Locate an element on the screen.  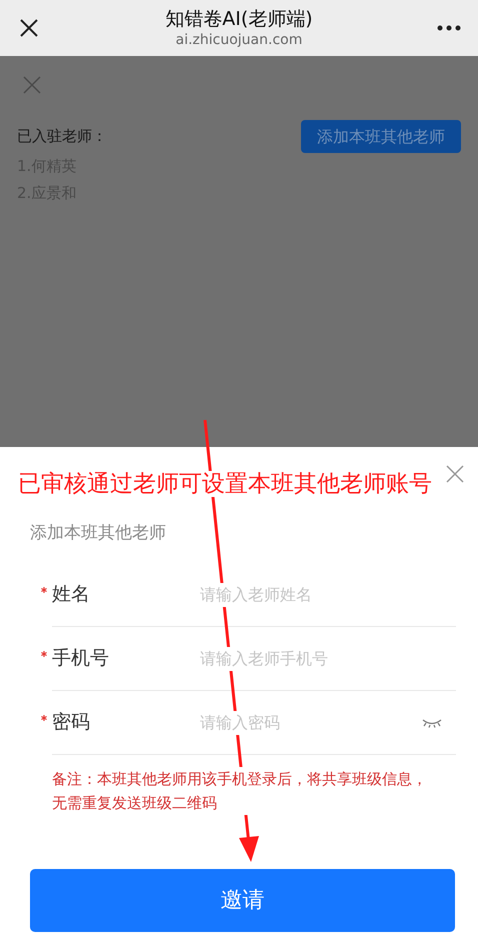
page-title: 知错卷AI(老师端) is located at coordinates (239, 19).